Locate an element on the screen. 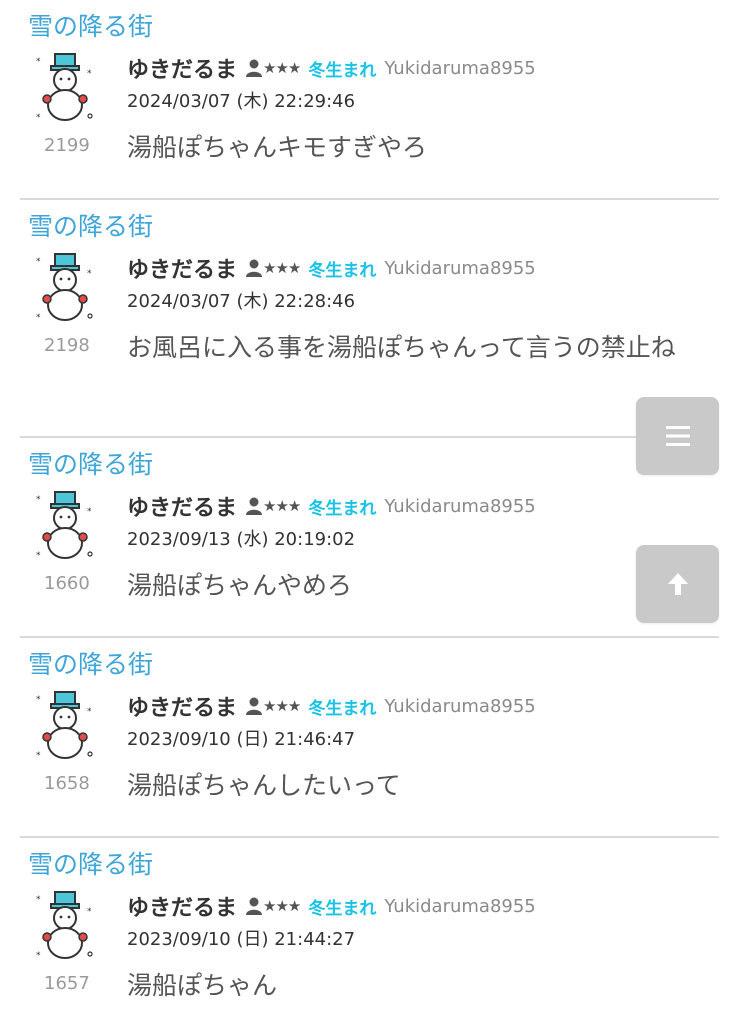 This screenshot has height=1036, width=739. menu-button is located at coordinates (677, 436).